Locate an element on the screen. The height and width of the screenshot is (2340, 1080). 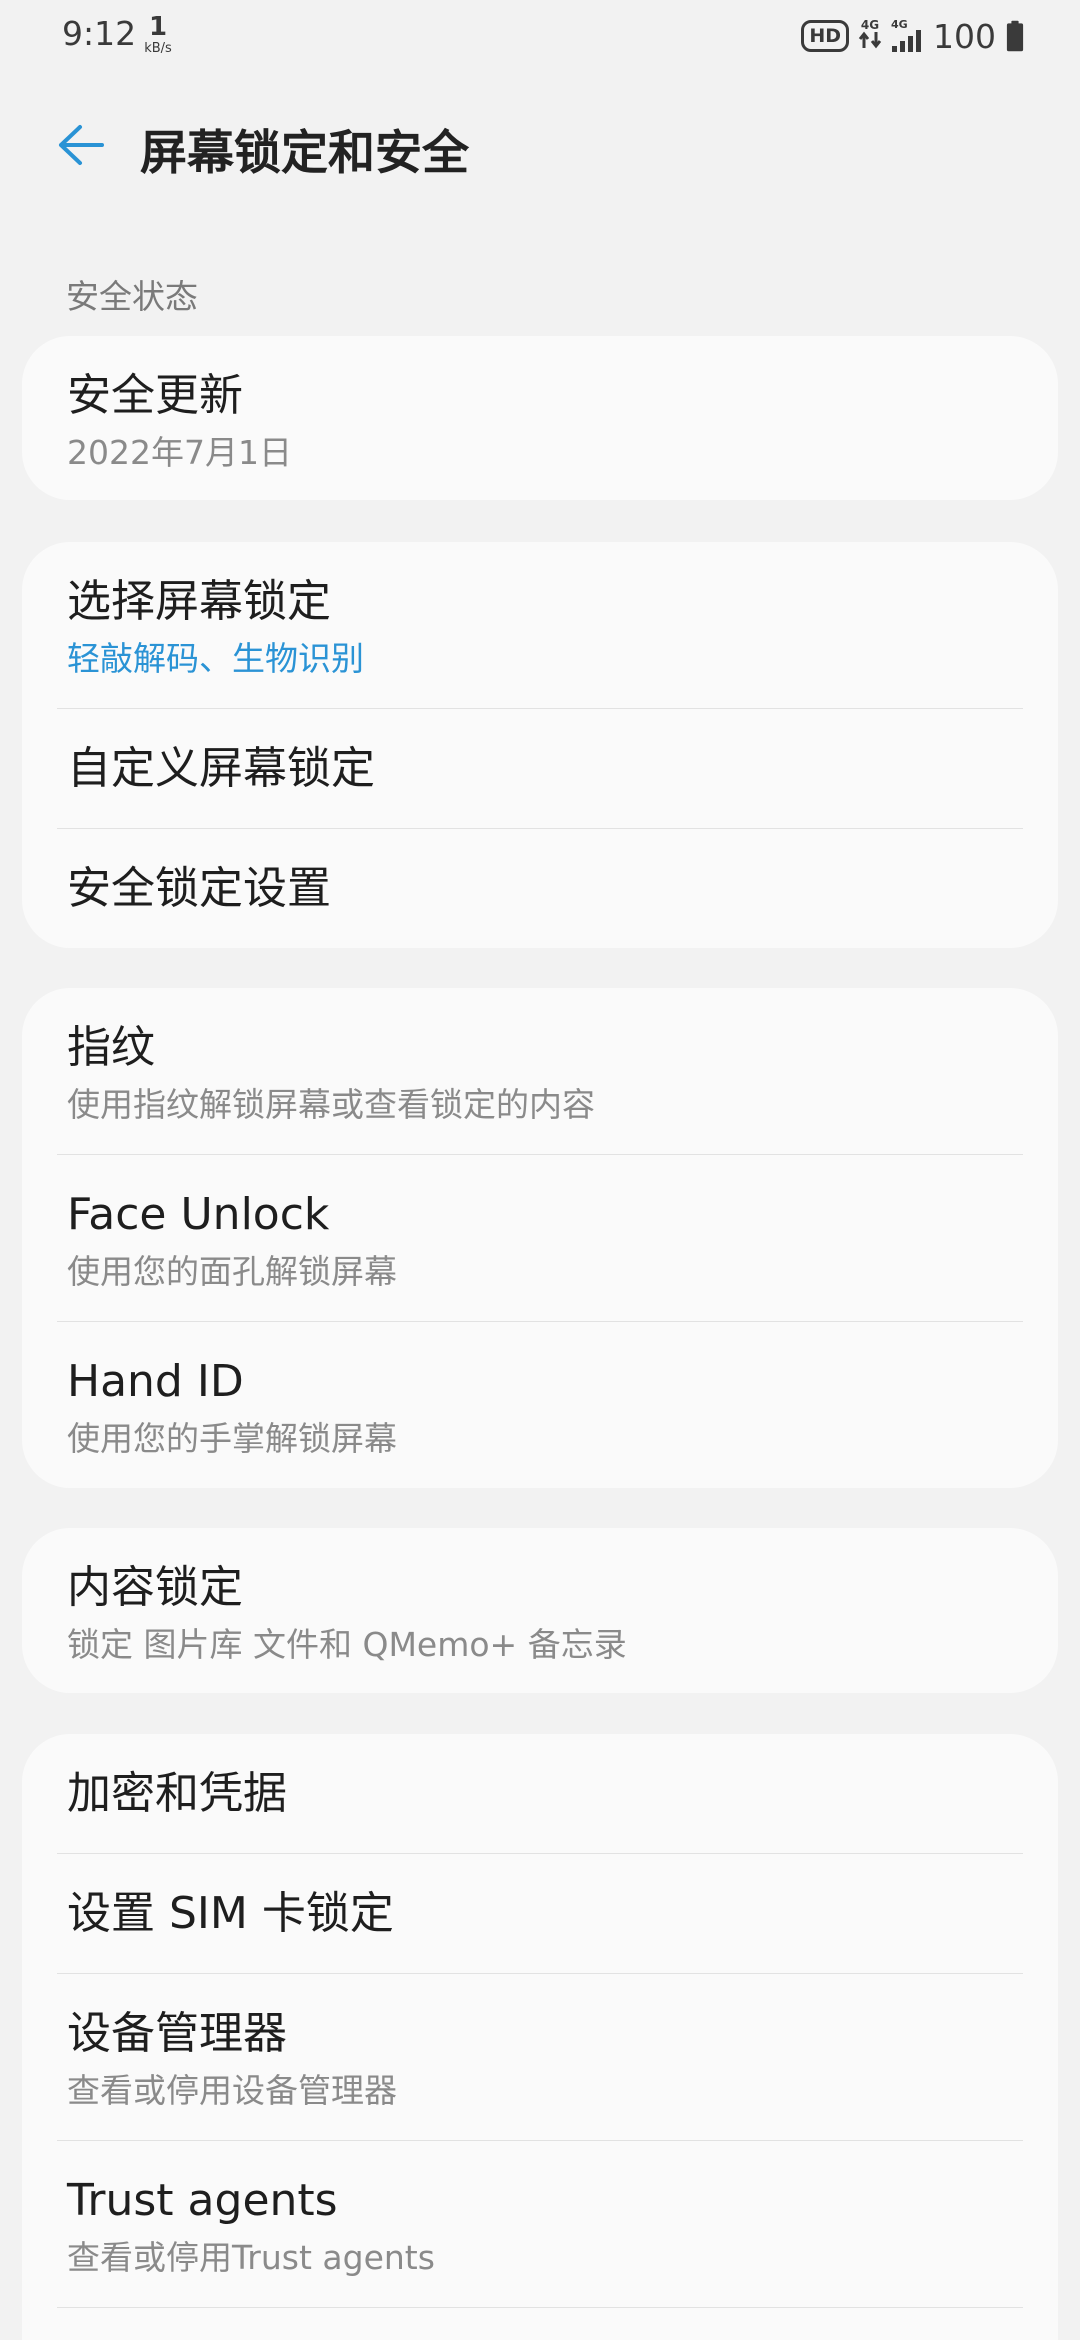
device-admin-title: 设备管理器 is located at coordinates (177, 2033).